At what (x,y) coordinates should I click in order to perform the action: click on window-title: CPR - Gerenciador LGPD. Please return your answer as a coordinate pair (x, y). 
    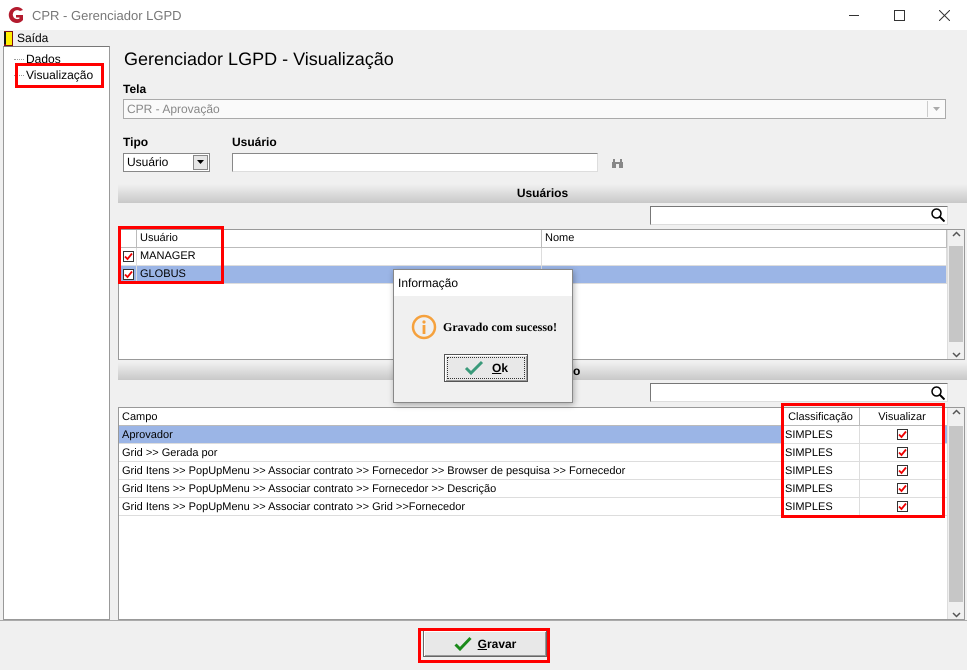
    Looking at the image, I should click on (107, 15).